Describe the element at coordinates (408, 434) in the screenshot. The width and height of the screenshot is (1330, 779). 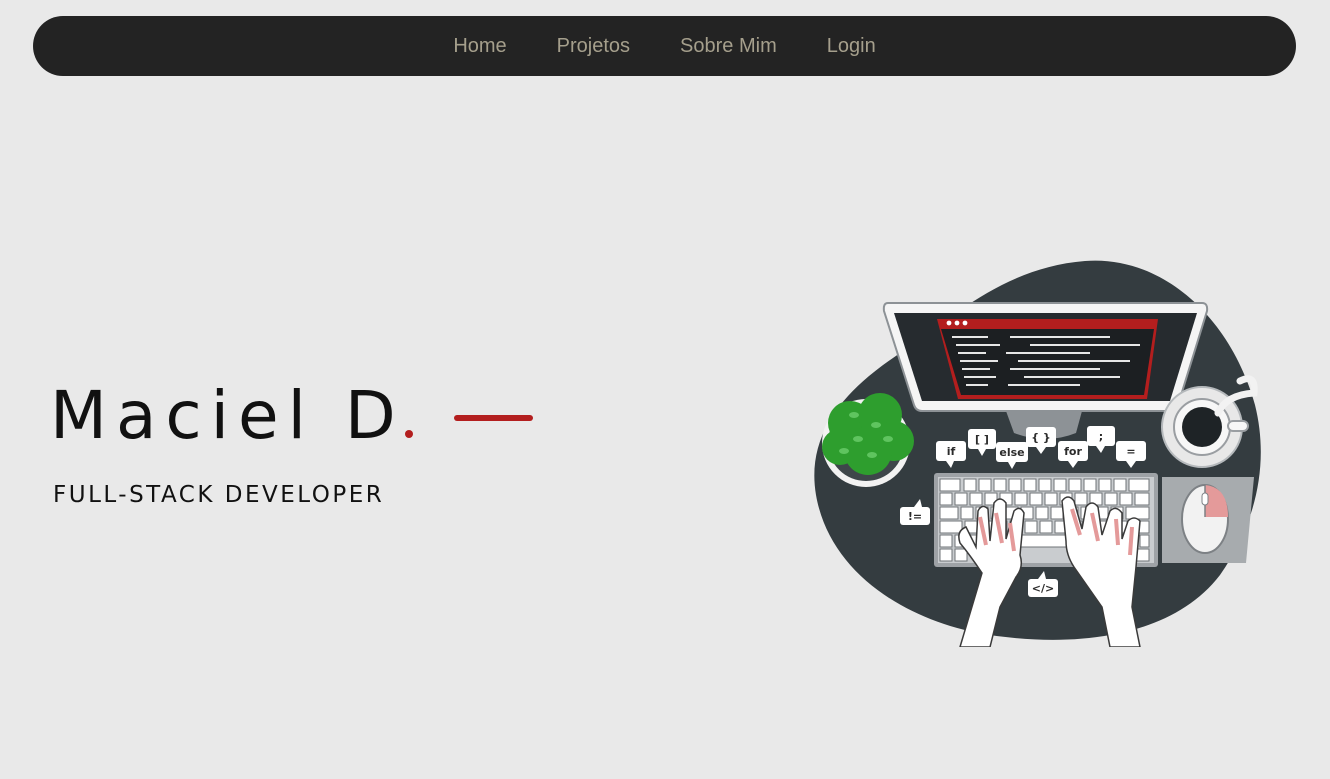
I see `hero-name-dot` at that location.